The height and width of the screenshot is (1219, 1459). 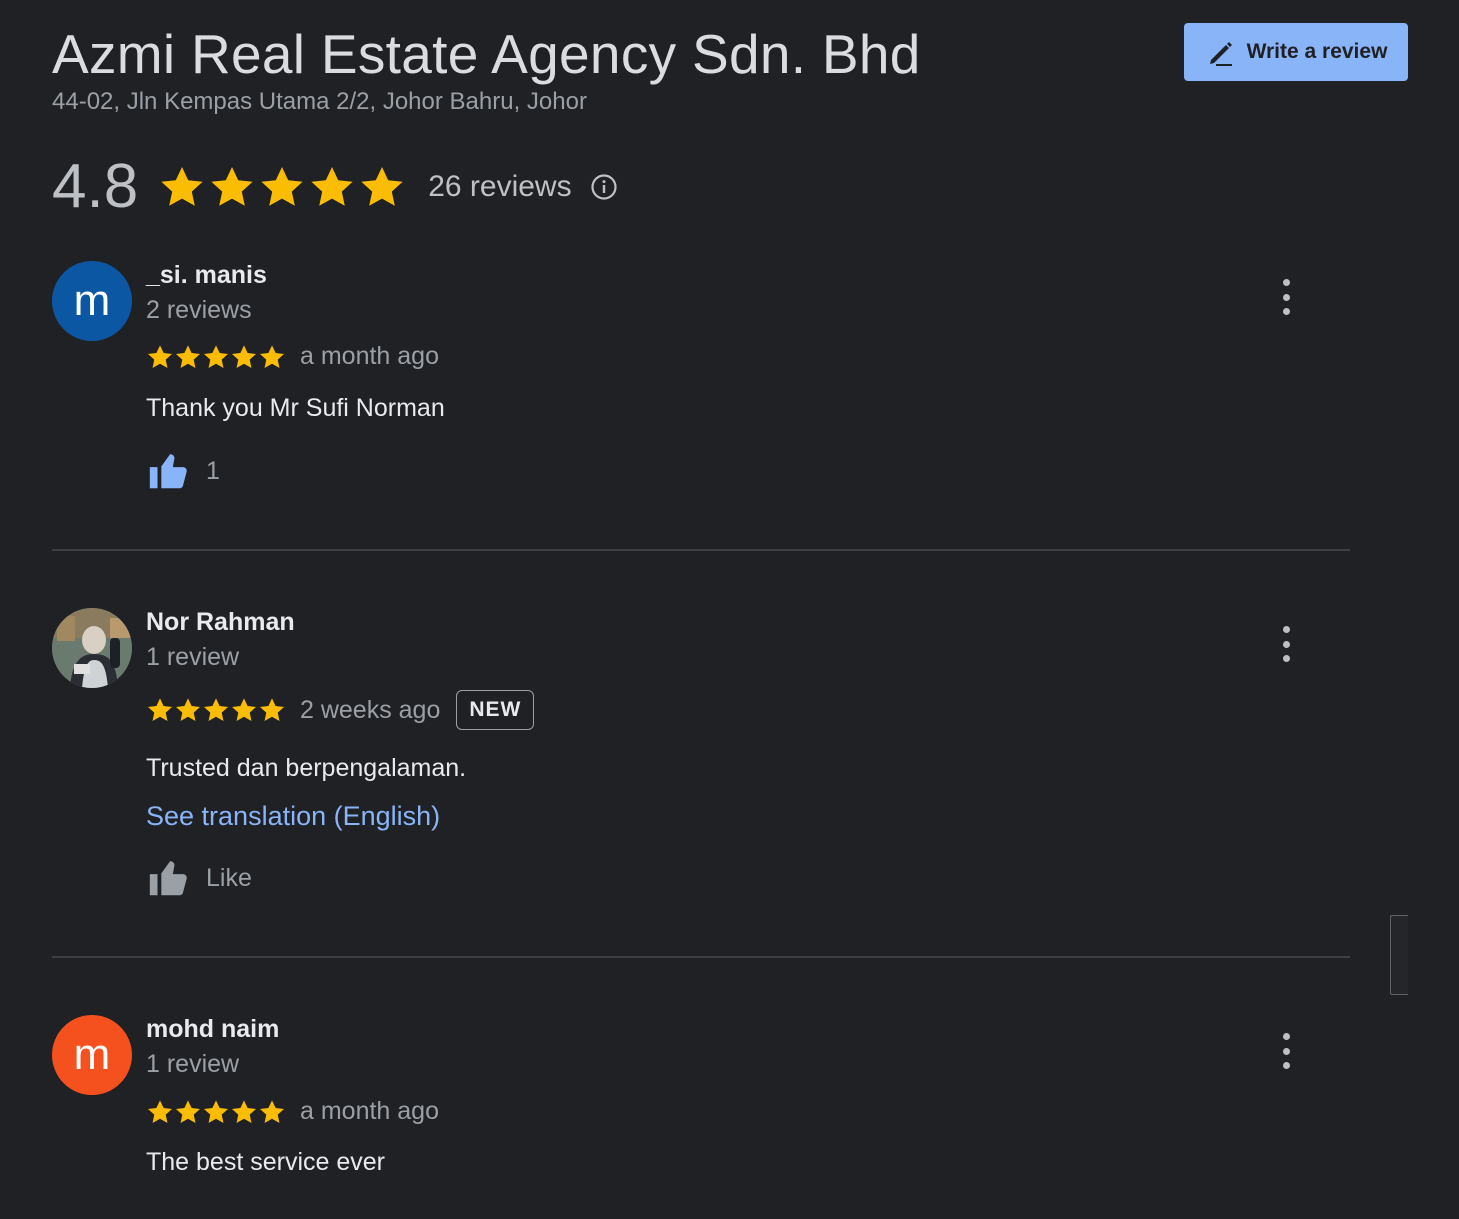 What do you see at coordinates (500, 186) in the screenshot?
I see `total-reviews: 26 reviews` at bounding box center [500, 186].